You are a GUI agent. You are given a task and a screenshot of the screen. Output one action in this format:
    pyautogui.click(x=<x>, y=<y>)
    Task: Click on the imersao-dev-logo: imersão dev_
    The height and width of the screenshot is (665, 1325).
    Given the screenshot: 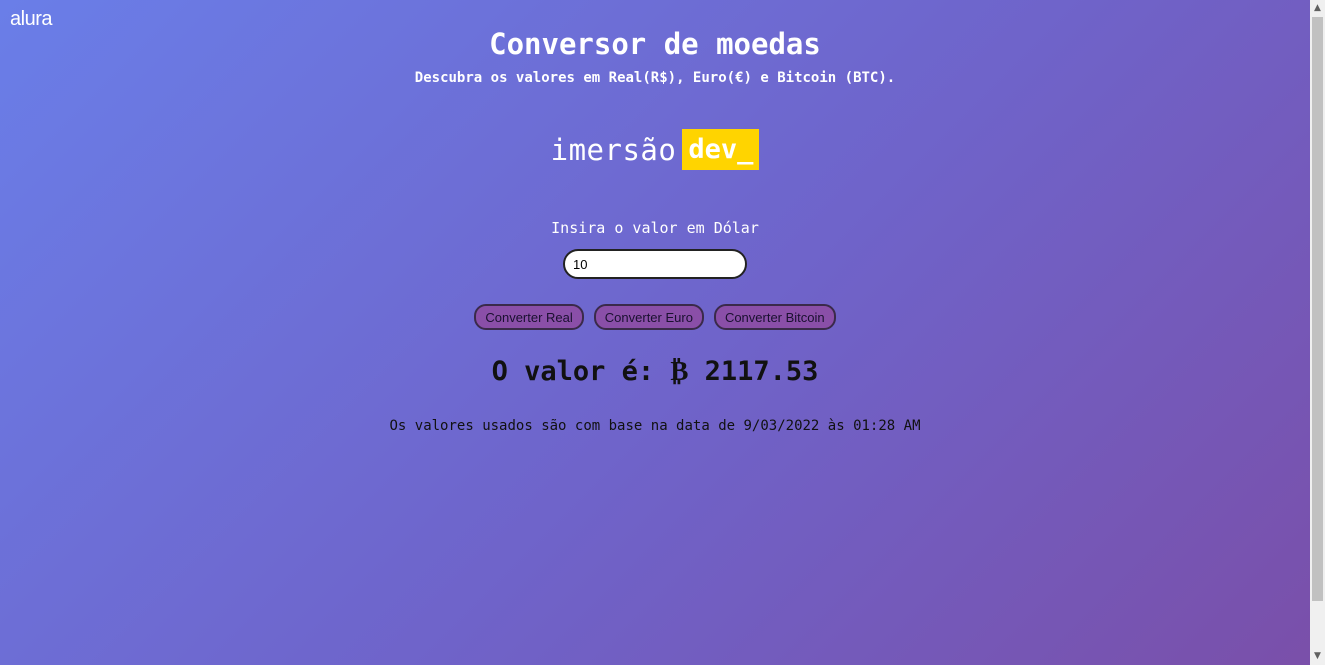 What is the action you would take?
    pyautogui.click(x=655, y=149)
    